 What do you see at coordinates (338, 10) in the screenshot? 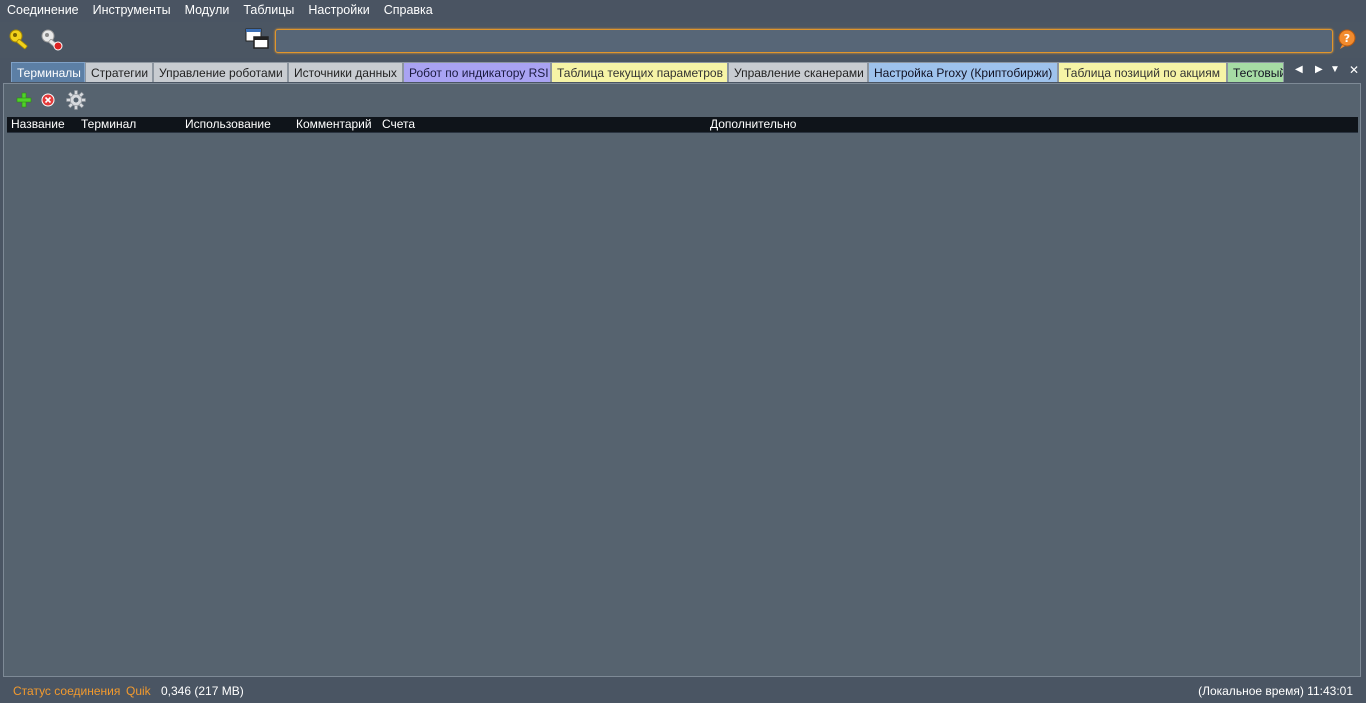
I see `menu-settings: Настройки` at bounding box center [338, 10].